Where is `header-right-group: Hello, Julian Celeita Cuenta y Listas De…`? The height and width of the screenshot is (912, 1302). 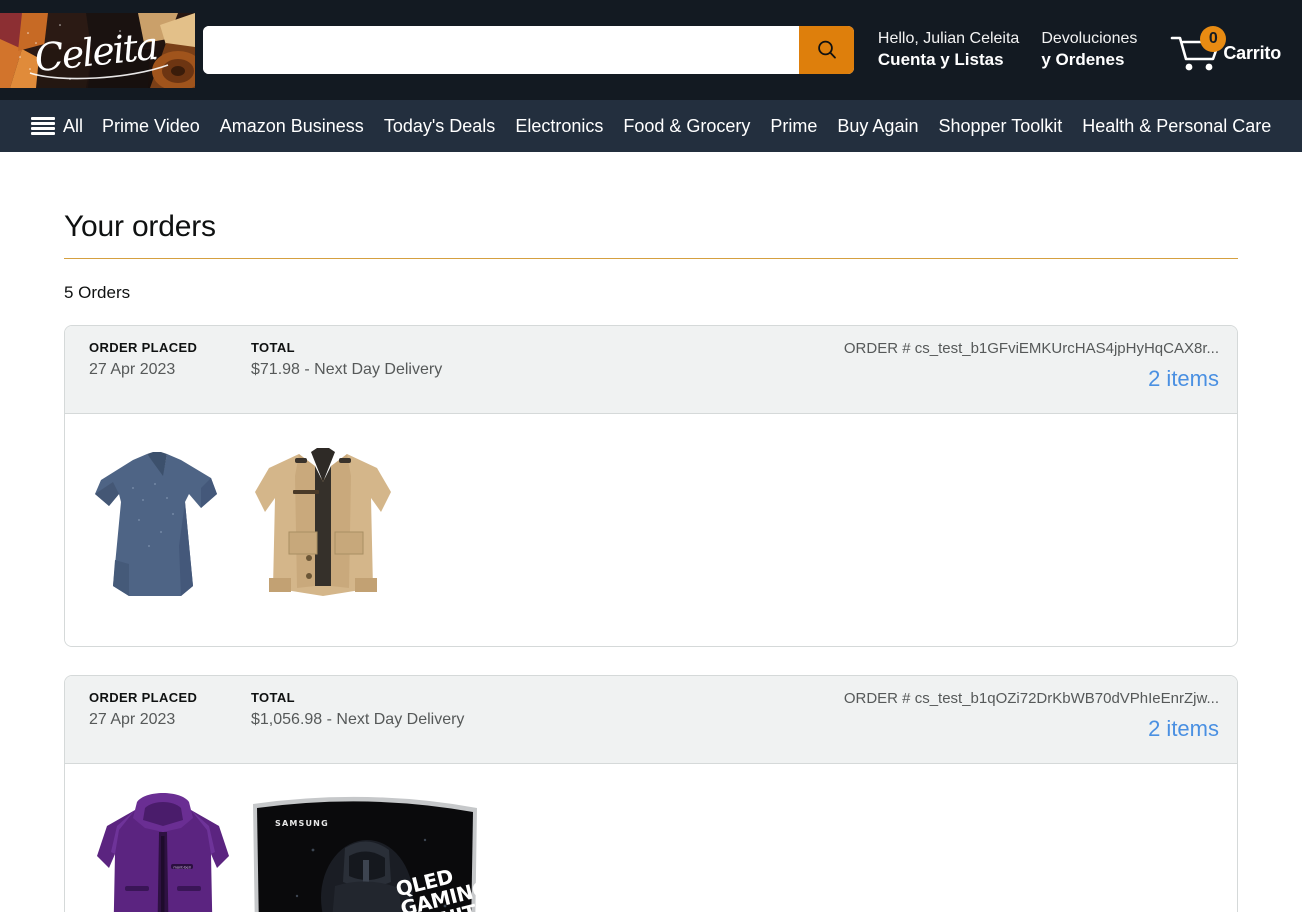 header-right-group: Hello, Julian Celeita Cuenta y Listas De… is located at coordinates (1078, 50).